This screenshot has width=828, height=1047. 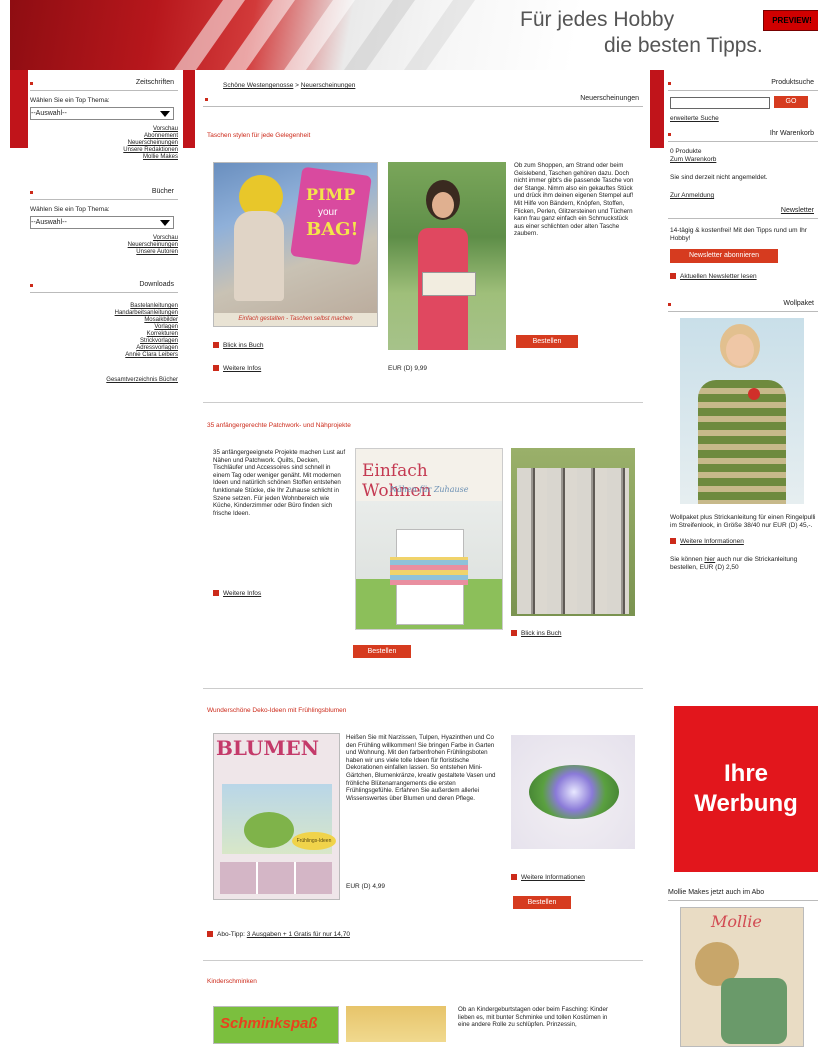 What do you see at coordinates (104, 150) in the screenshot?
I see `link-redaktionen: Unsere Redaktionen` at bounding box center [104, 150].